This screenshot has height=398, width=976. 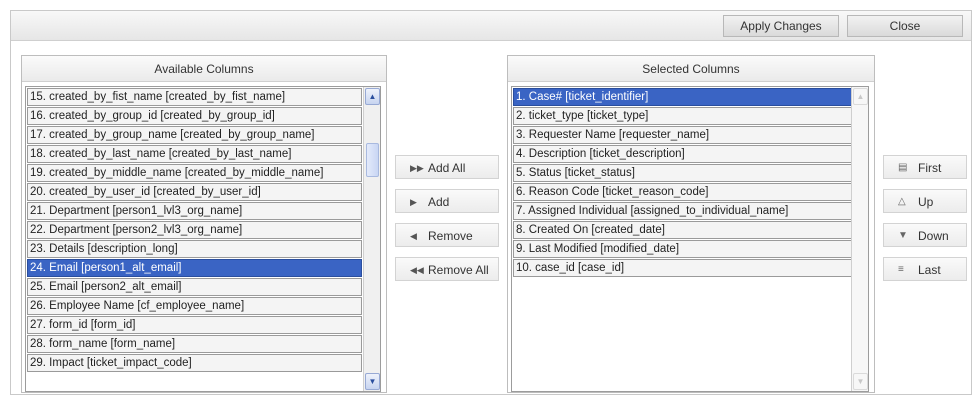 What do you see at coordinates (683, 154) in the screenshot?
I see `list-item: 4. Description [ticket_description]` at bounding box center [683, 154].